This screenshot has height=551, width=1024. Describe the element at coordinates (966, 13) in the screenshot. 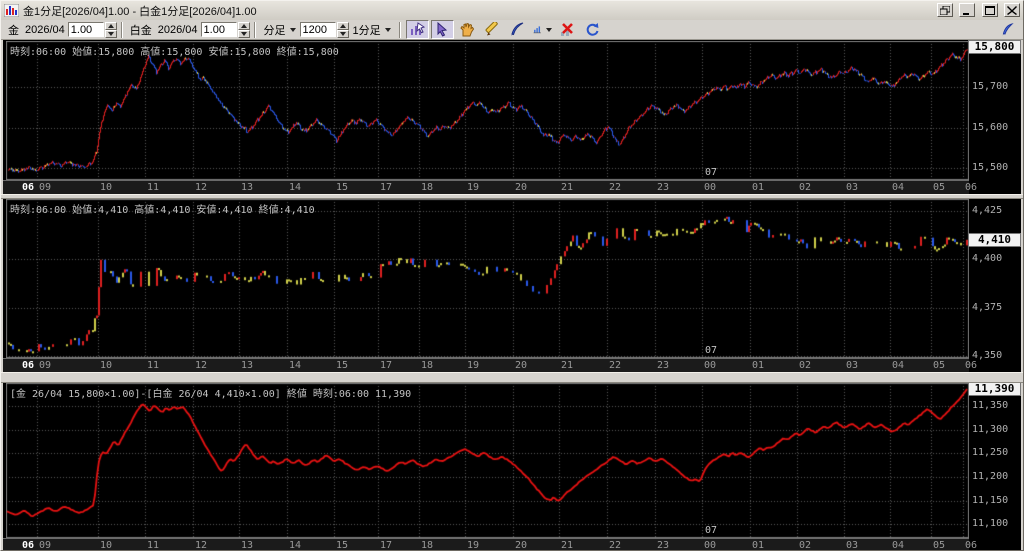

I see `minimize-icon` at that location.